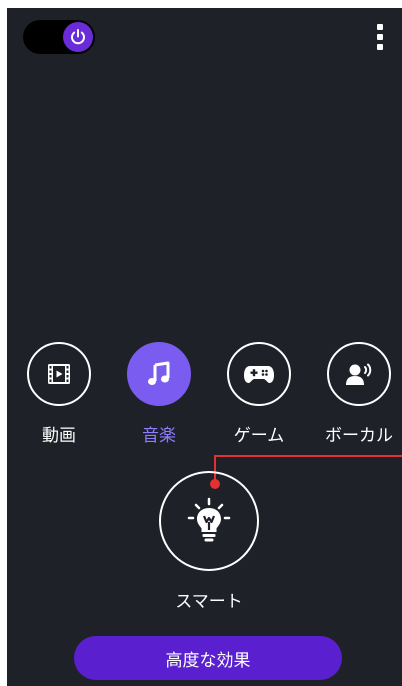 The image size is (402, 686). I want to click on mode-smart-label: スマート, so click(209, 602).